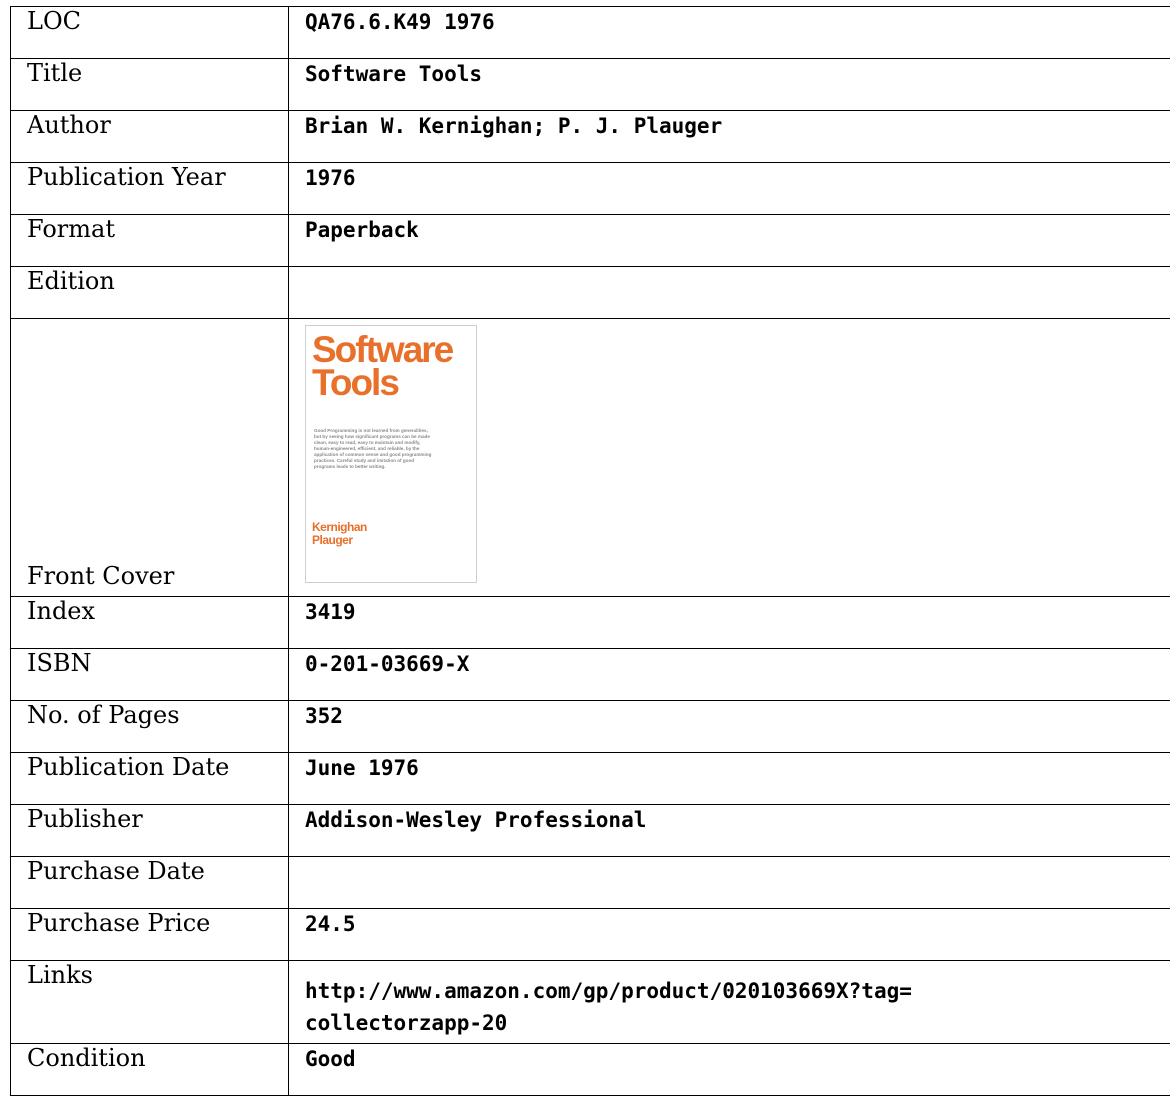 The height and width of the screenshot is (1120, 1170). I want to click on purchase-date-value, so click(729, 882).